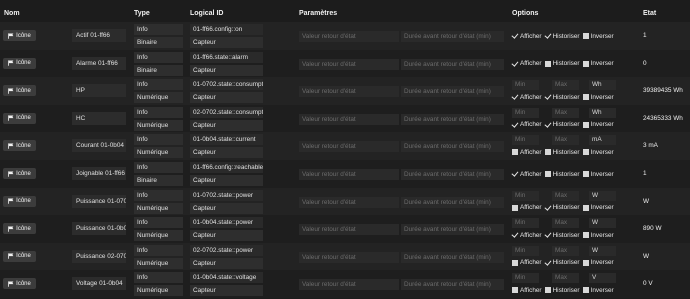 This screenshot has height=299, width=690. What do you see at coordinates (99, 201) in the screenshot?
I see `command-name-input: Puissance 01-0702` at bounding box center [99, 201].